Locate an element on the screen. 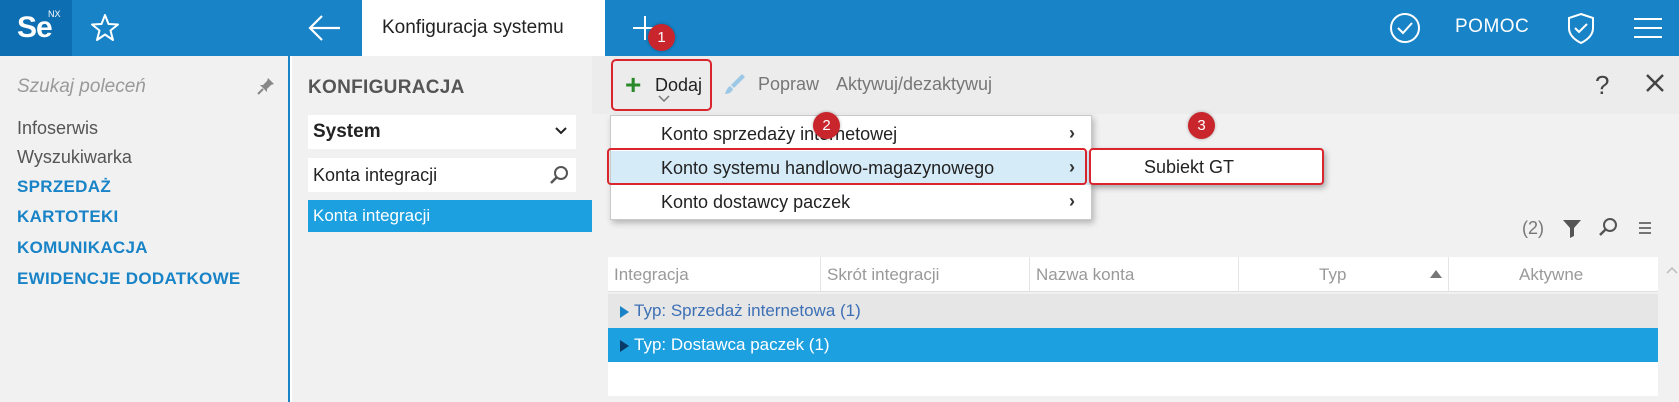 This screenshot has width=1679, height=402. add-button: + Dodaj is located at coordinates (661, 85).